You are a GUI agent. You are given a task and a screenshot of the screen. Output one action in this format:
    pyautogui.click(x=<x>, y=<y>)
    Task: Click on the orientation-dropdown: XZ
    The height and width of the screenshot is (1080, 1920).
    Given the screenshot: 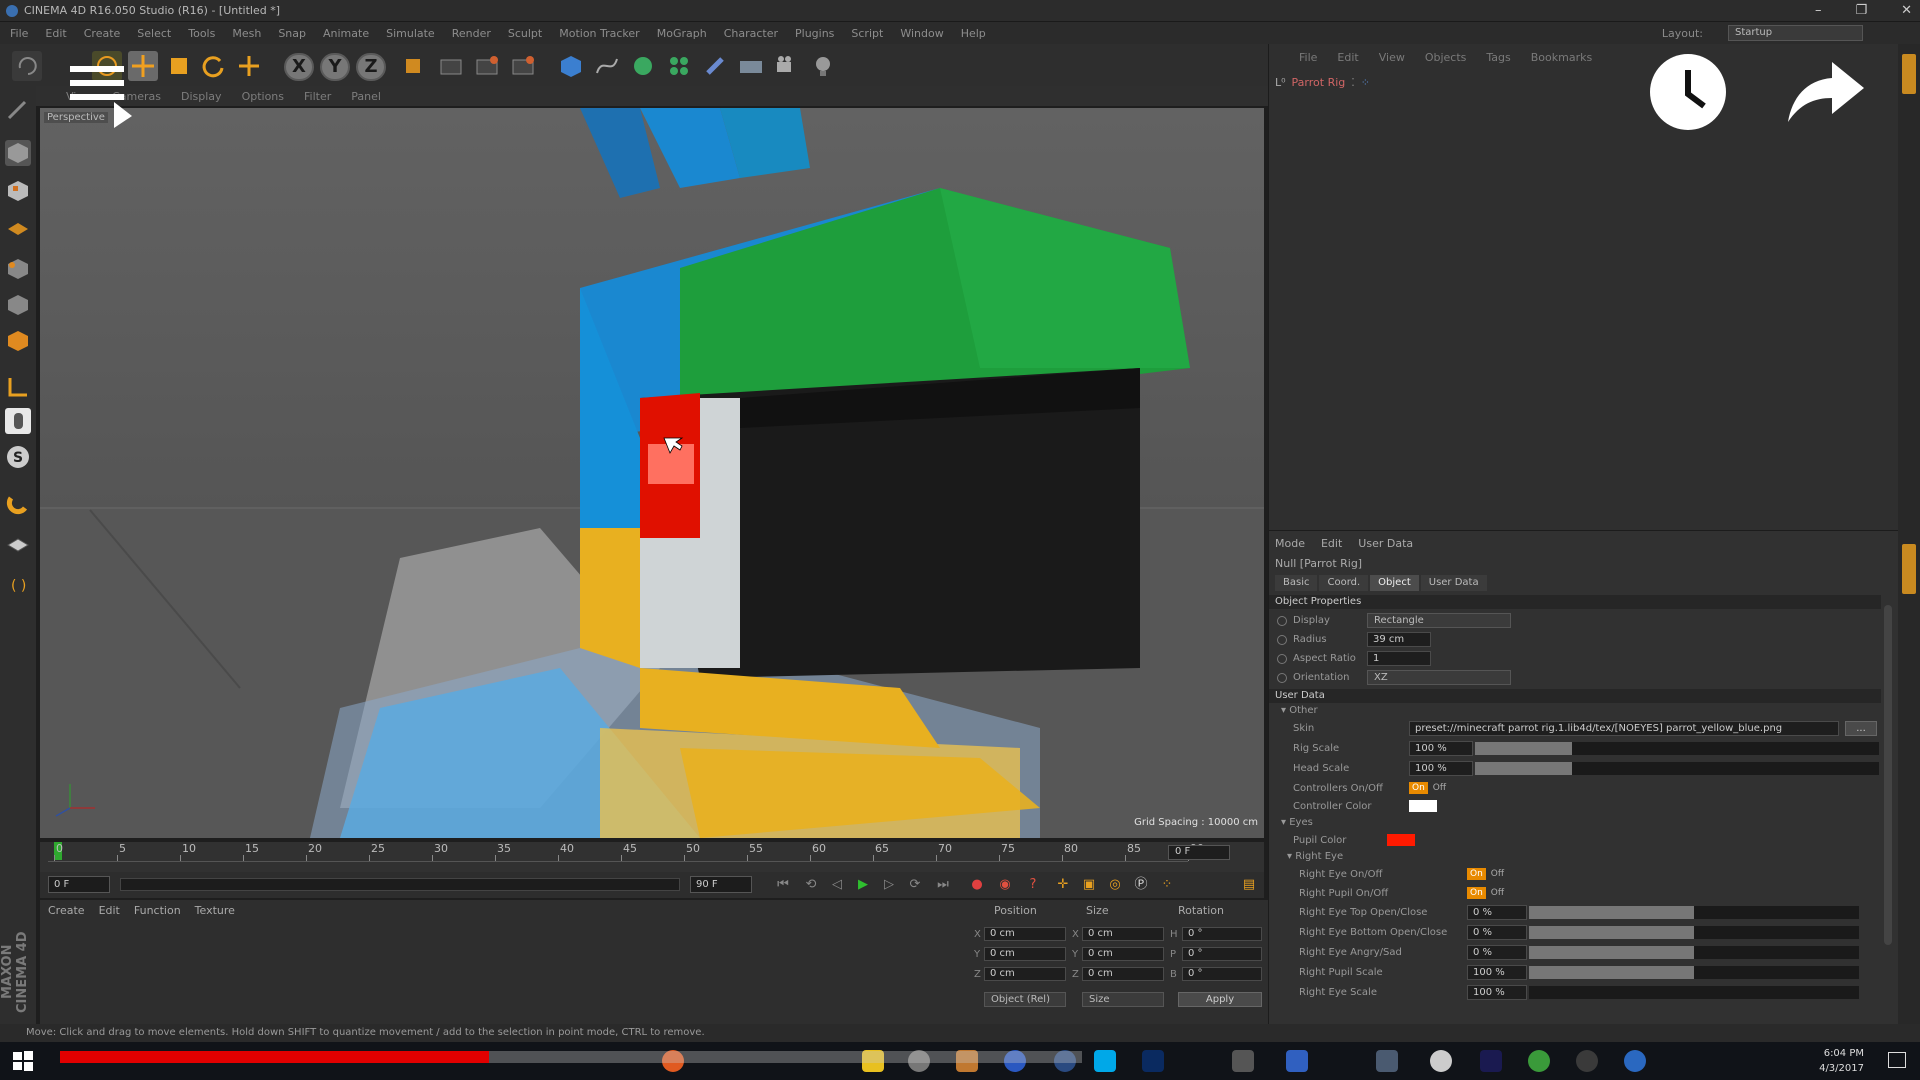 What is the action you would take?
    pyautogui.click(x=1439, y=677)
    